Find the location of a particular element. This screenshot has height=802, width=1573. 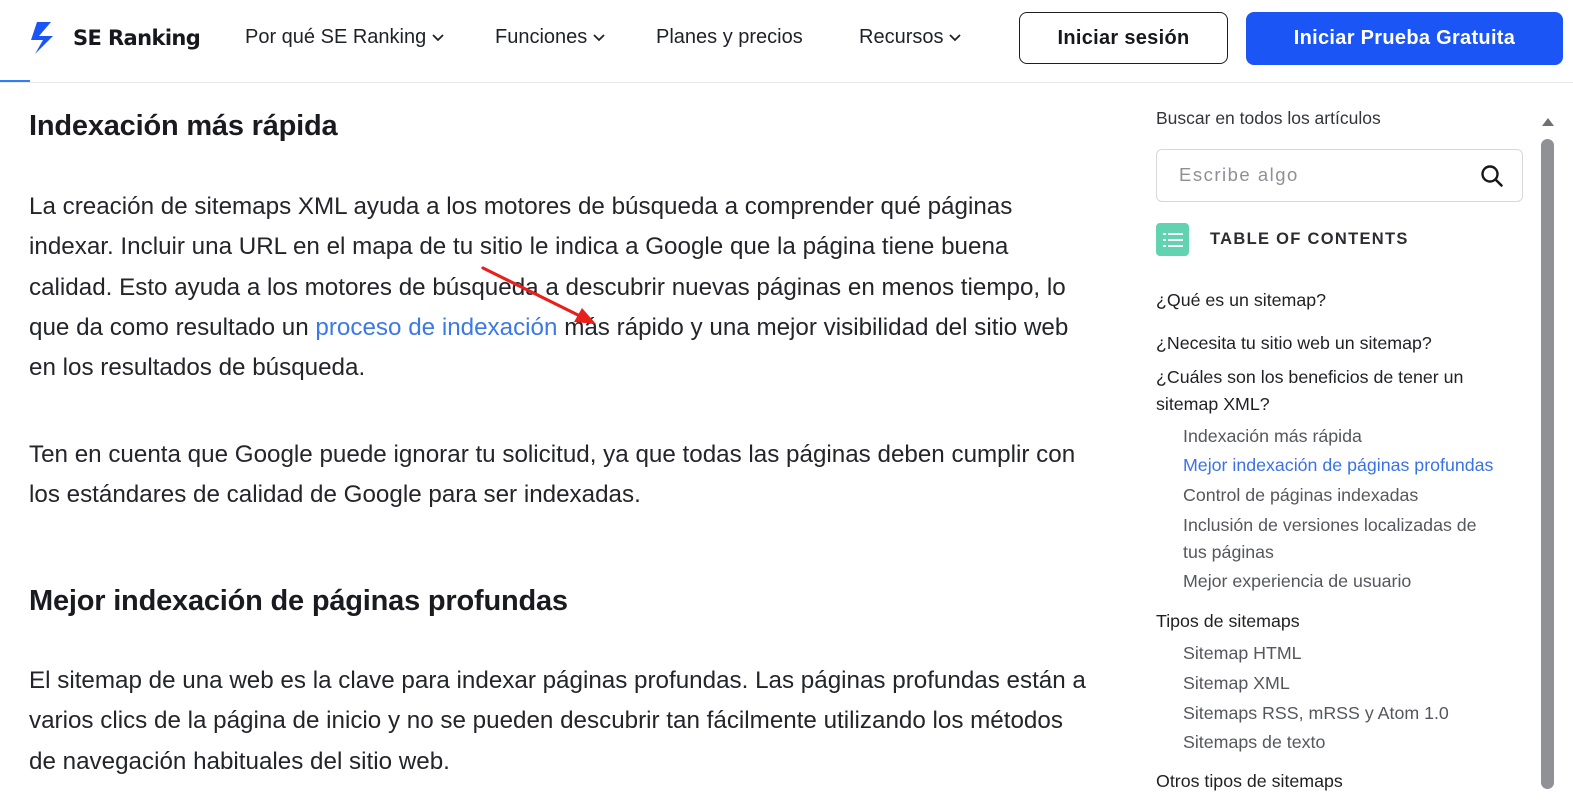

search-box is located at coordinates (1339, 175).